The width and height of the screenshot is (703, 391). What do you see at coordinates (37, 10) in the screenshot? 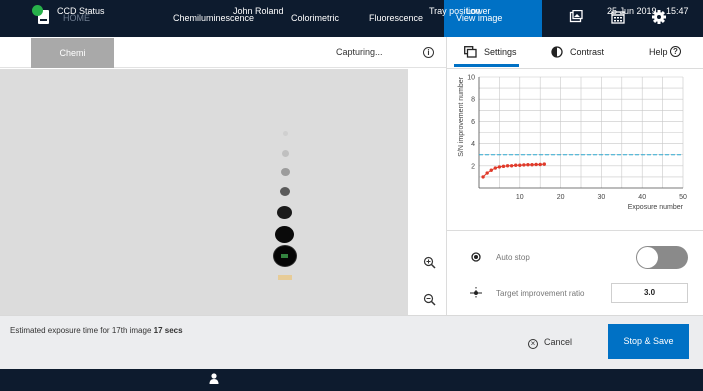
I see `ccd-status-indicator` at bounding box center [37, 10].